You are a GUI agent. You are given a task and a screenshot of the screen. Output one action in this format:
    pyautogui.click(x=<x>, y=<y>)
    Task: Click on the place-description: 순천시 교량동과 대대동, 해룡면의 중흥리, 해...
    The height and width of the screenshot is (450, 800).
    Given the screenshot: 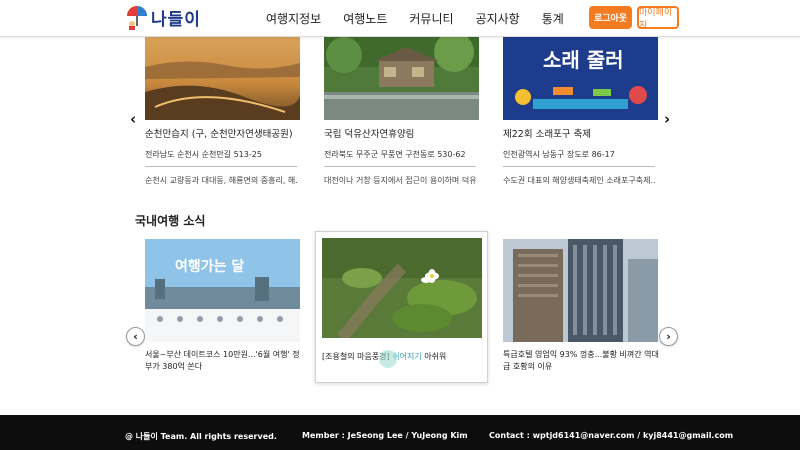 What is the action you would take?
    pyautogui.click(x=221, y=180)
    